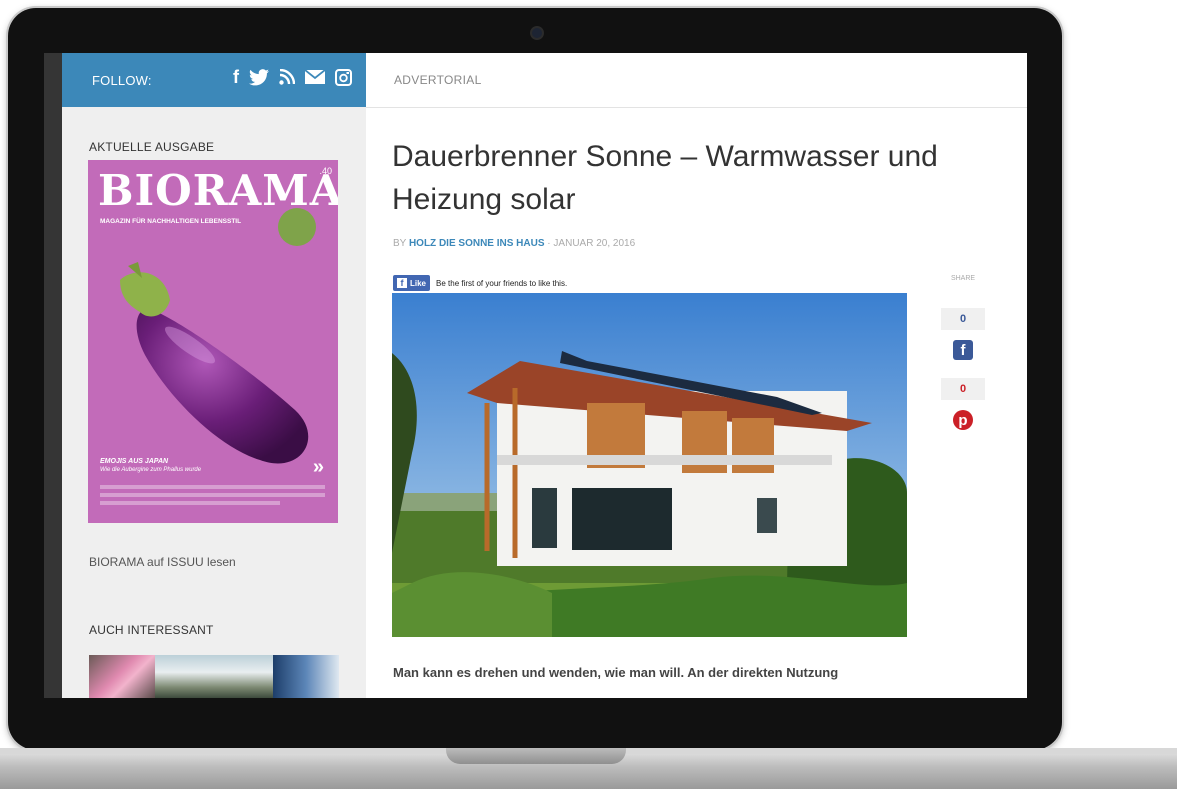 Image resolution: width=1177 pixels, height=789 pixels. Describe the element at coordinates (122, 80) in the screenshot. I see `follow-label: FOLLOW:` at that location.